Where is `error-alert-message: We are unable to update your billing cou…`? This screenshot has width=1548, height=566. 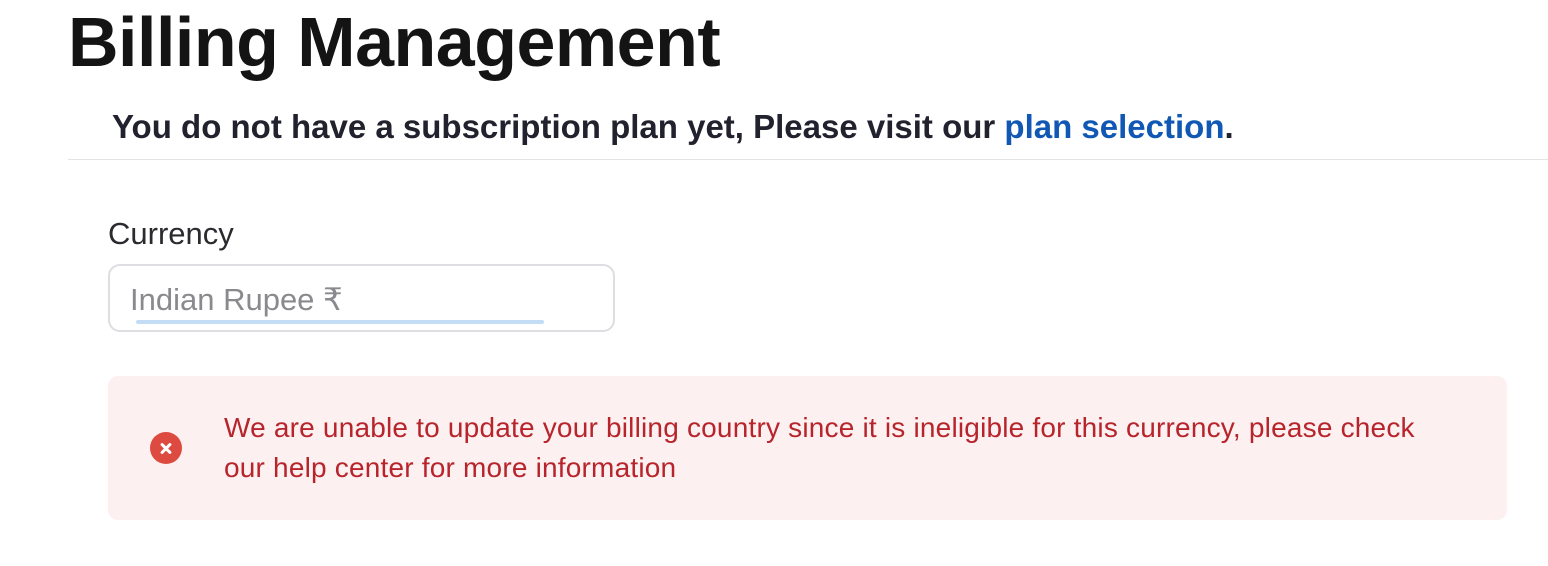 error-alert-message: We are unable to update your billing cou… is located at coordinates (819, 447).